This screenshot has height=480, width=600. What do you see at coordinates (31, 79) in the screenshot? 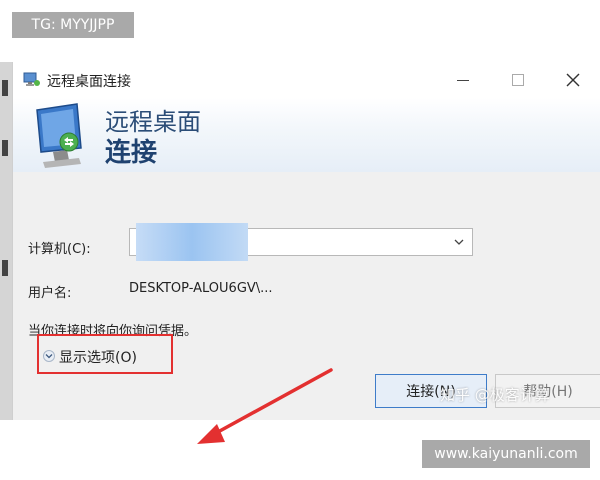
I see `remote-desktop-app-icon` at bounding box center [31, 79].